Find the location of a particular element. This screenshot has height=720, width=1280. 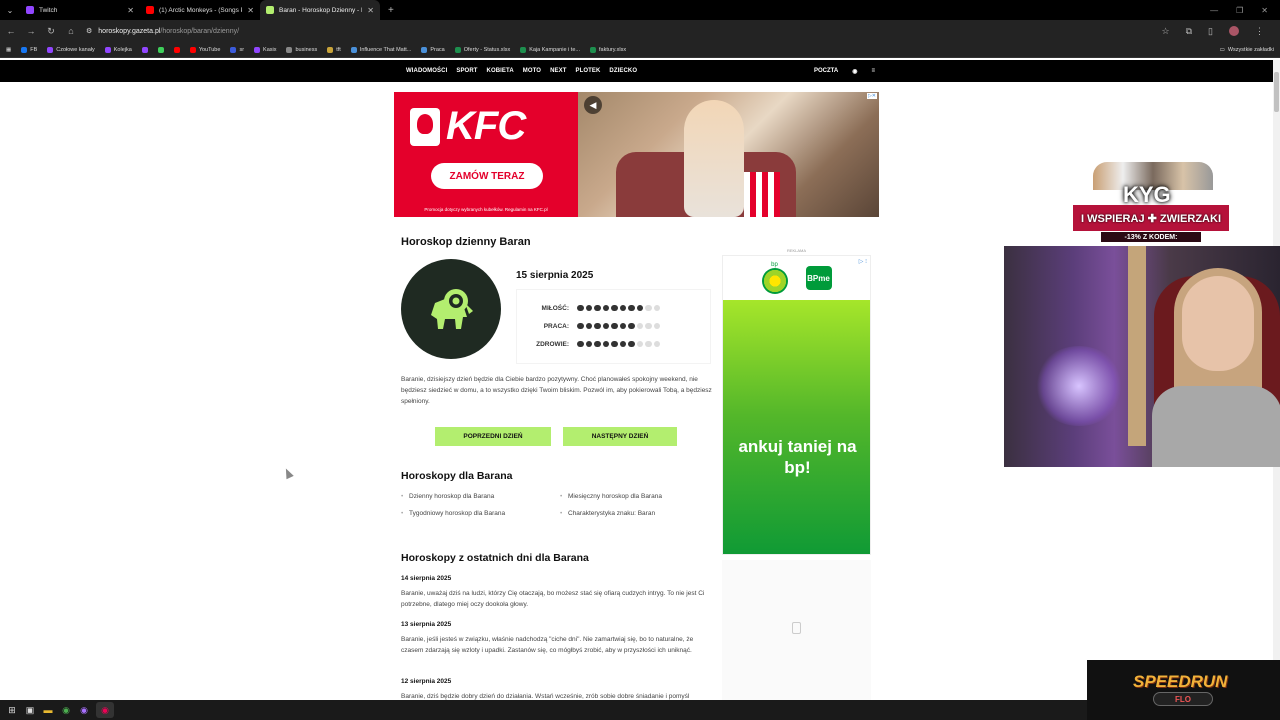

ad-choices-icon: ▷✕ is located at coordinates (871, 96).